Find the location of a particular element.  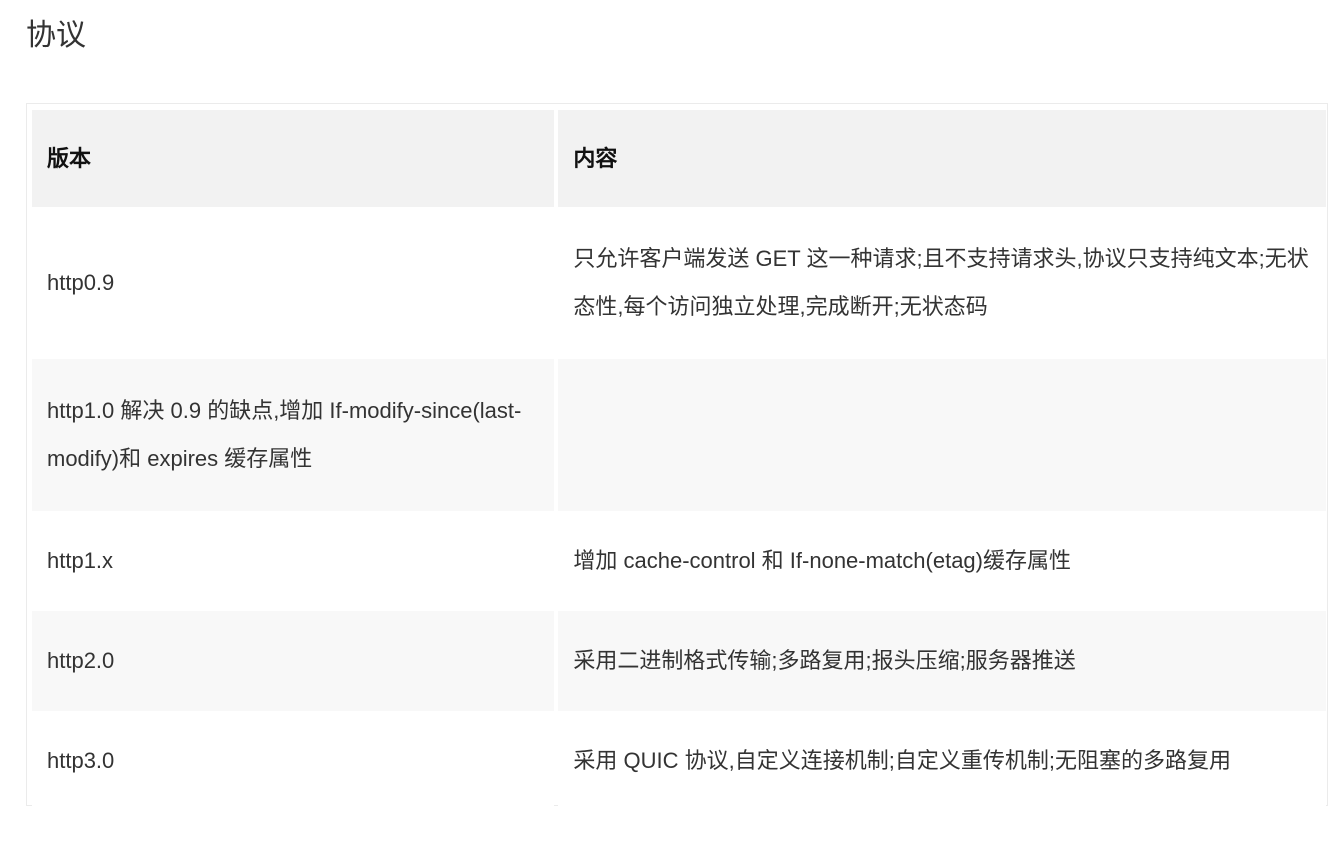

table-row: http2.0 采用二进制格式传输;多路复用;报头压缩;服务器推送 is located at coordinates (679, 661).